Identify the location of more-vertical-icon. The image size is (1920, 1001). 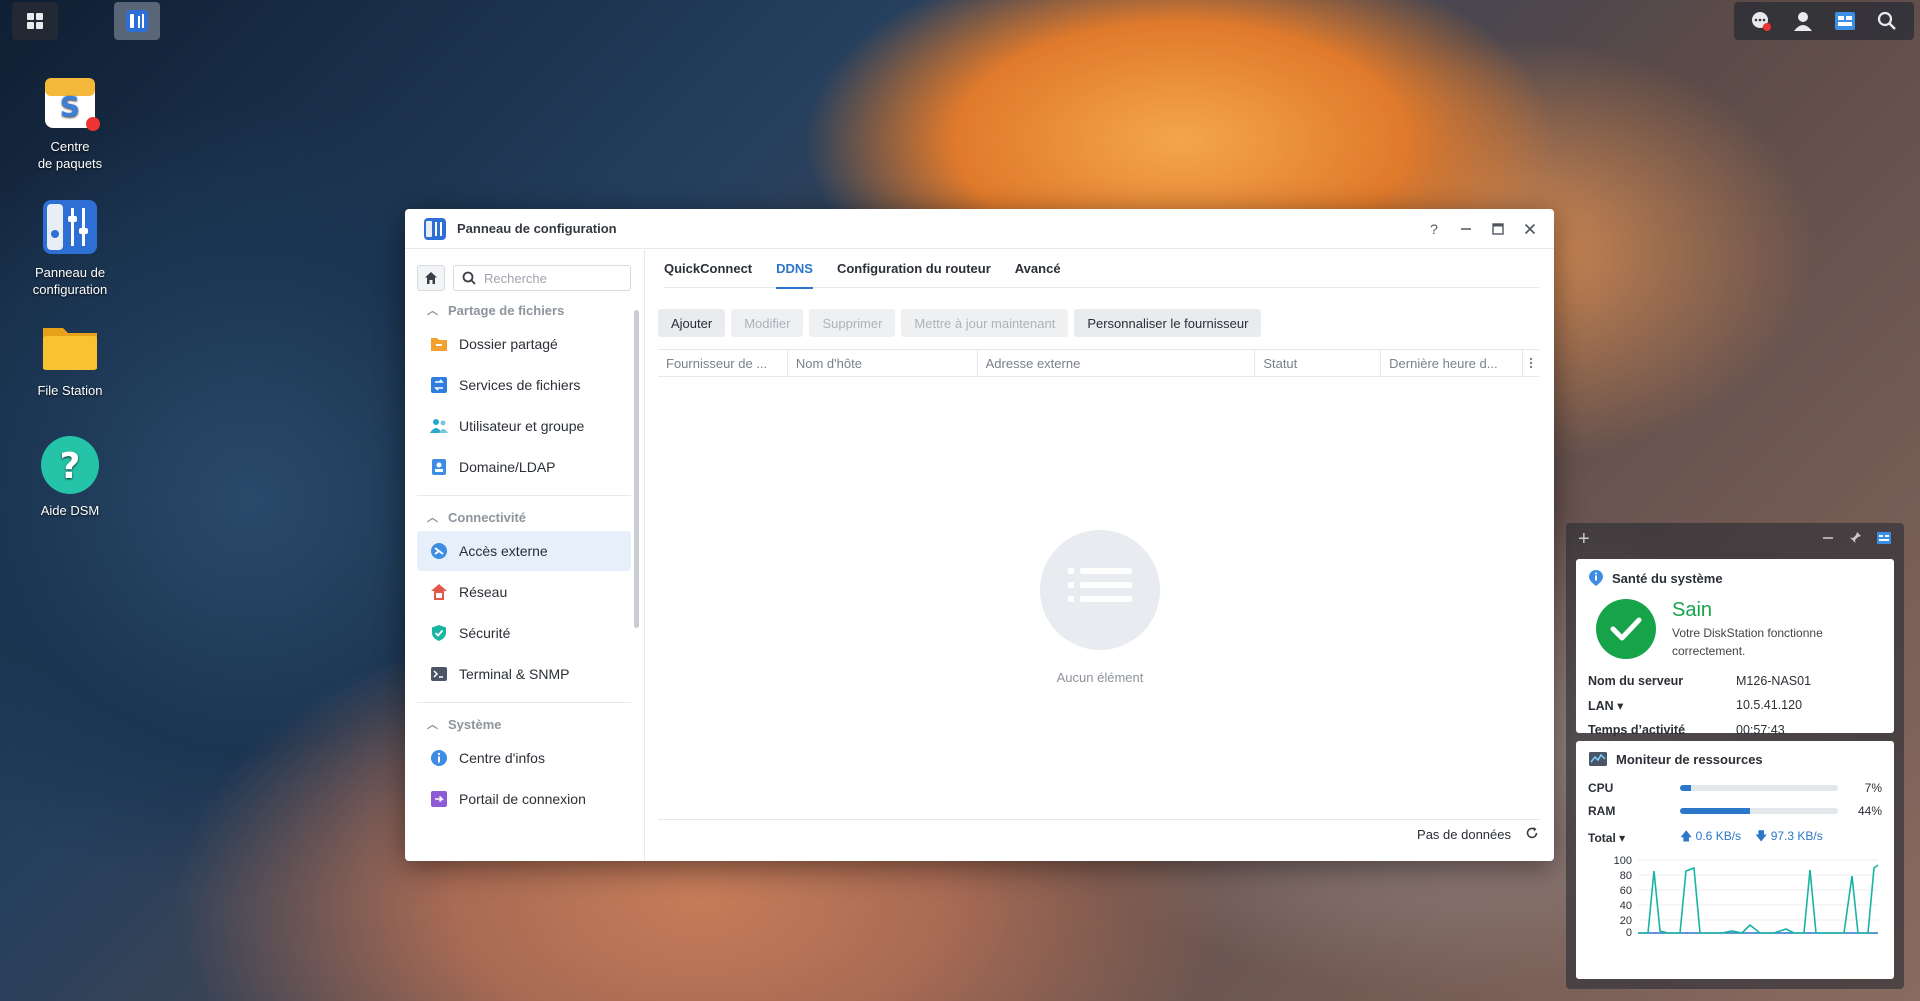
(1531, 363).